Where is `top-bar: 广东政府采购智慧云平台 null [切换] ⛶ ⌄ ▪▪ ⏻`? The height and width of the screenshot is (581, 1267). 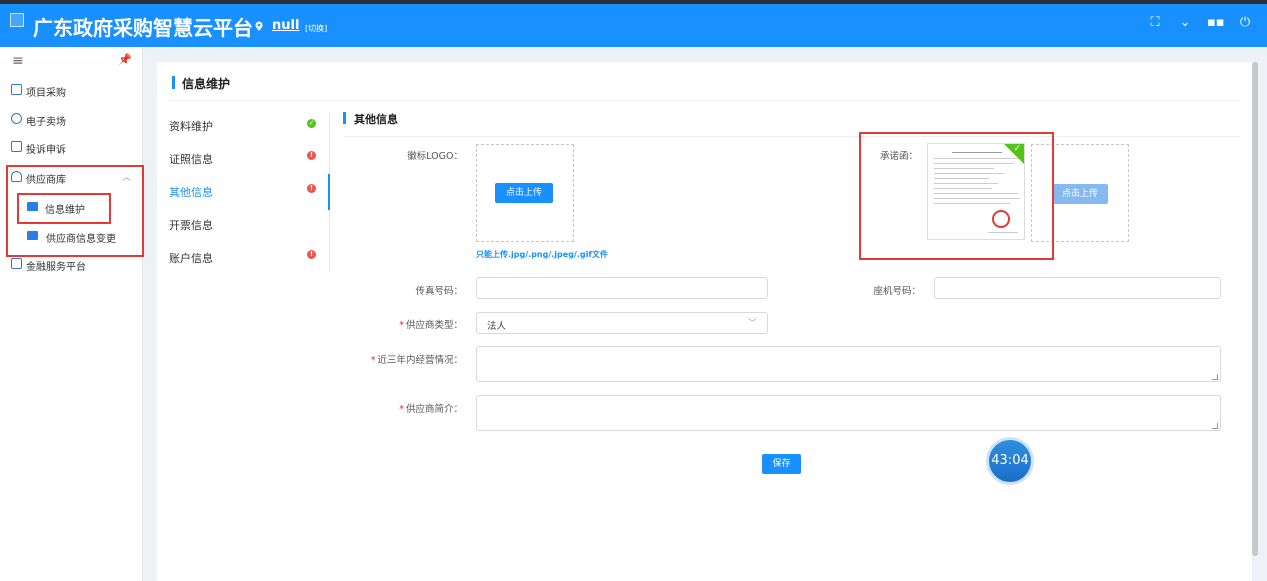
top-bar: 广东政府采购智慧云平台 null [切换] ⛶ ⌄ ▪▪ ⏻ is located at coordinates (633, 25).